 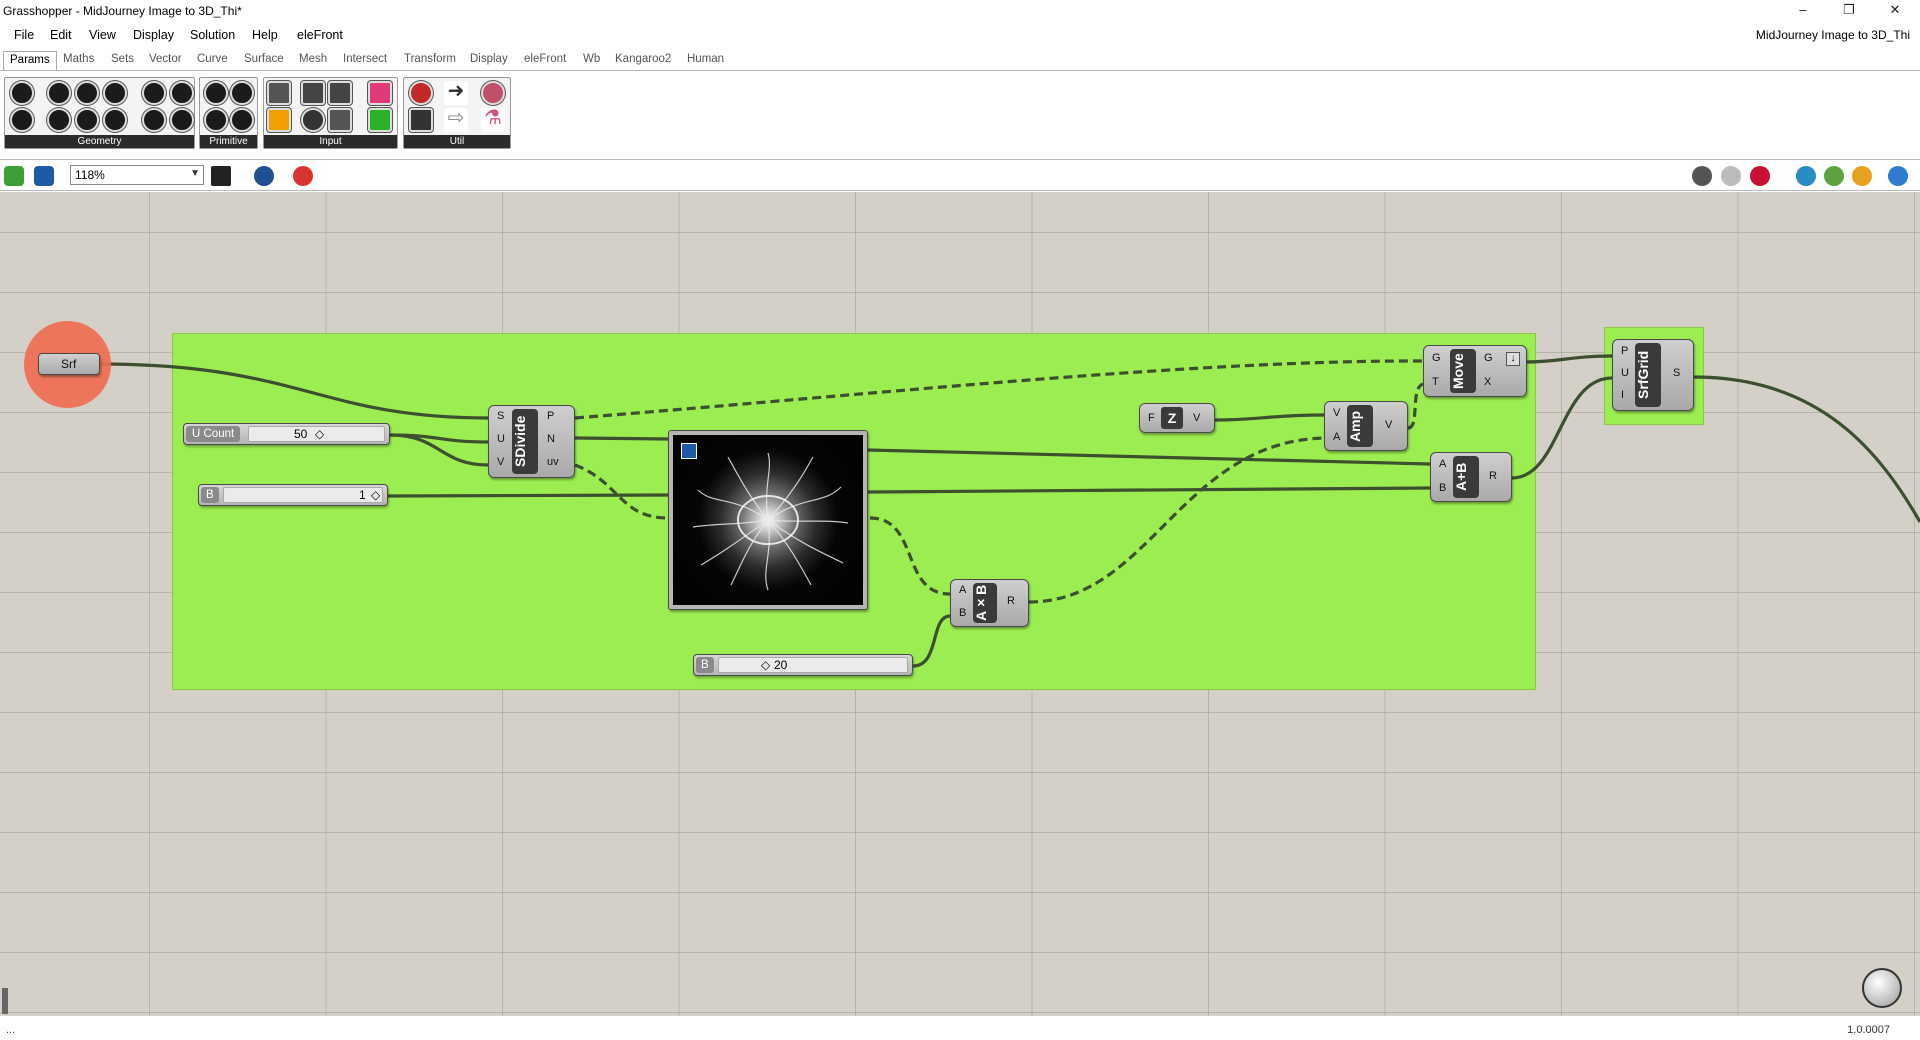 I want to click on graph-mapper-icon, so click(x=279, y=120).